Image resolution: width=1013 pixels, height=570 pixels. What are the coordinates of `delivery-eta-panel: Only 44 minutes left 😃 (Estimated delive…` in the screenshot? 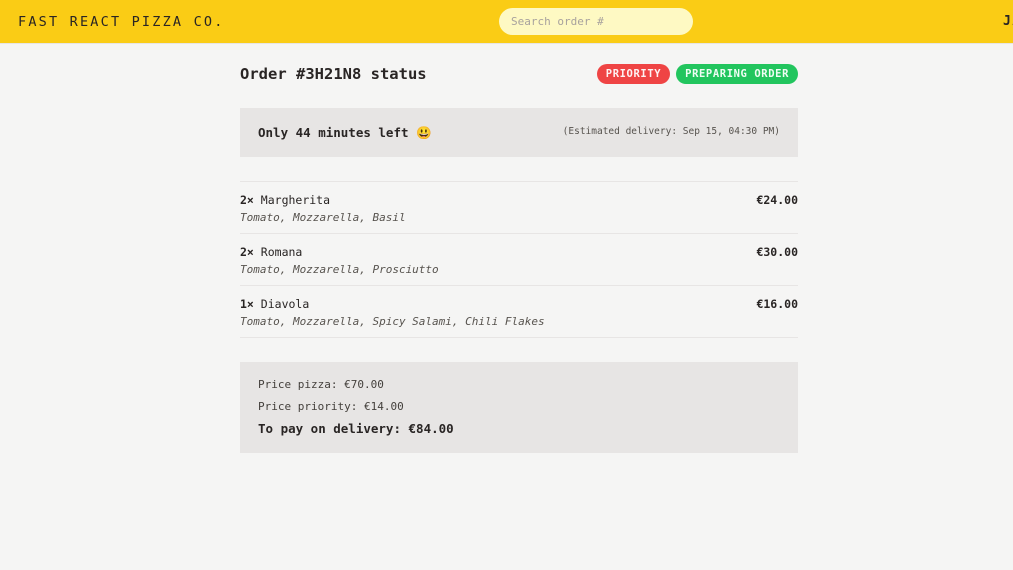 It's located at (519, 132).